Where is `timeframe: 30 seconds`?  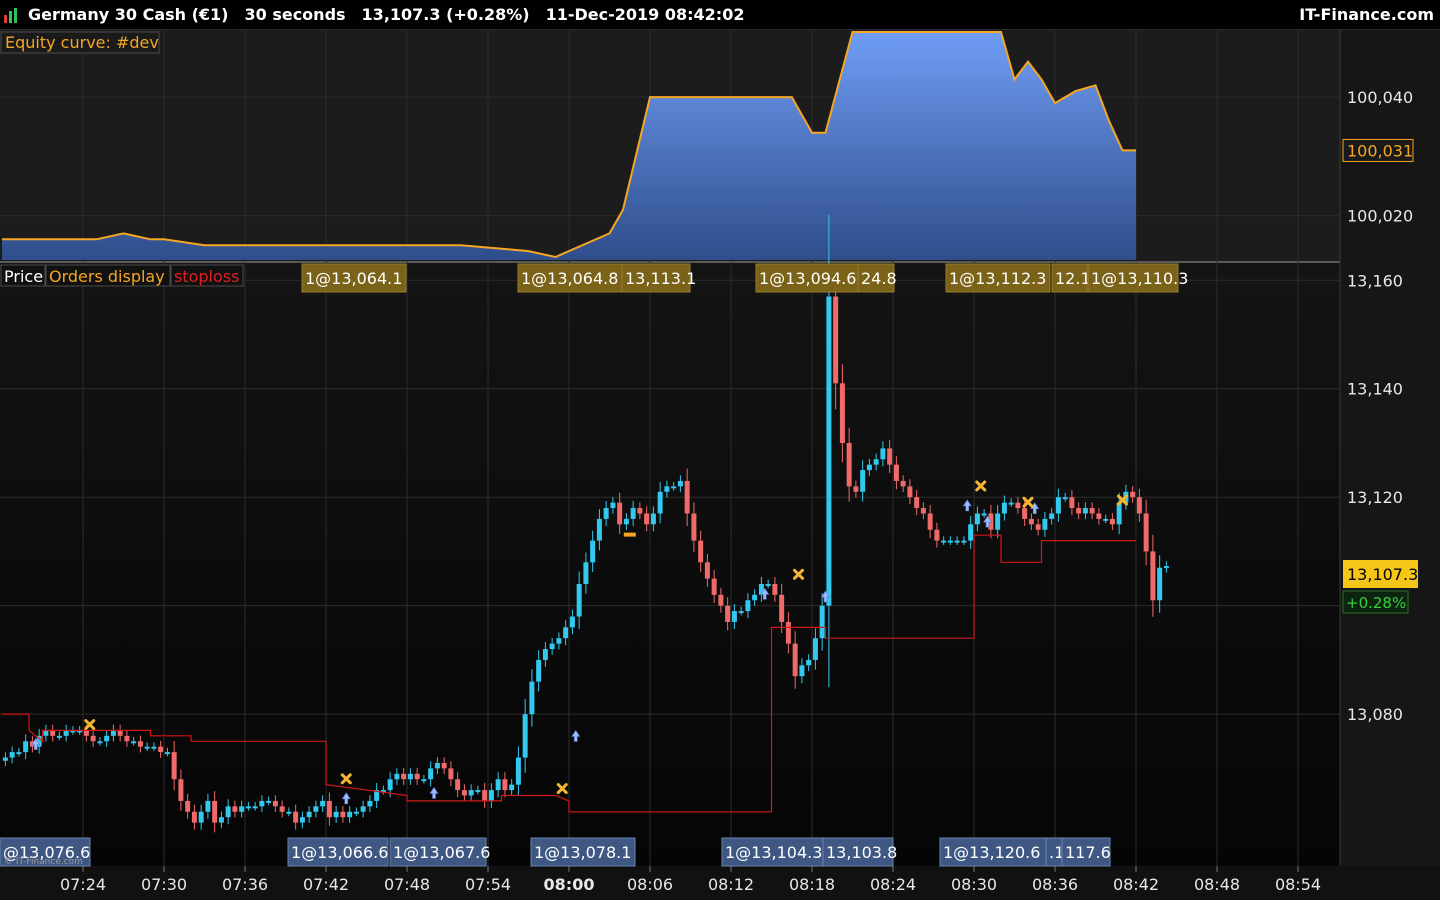
timeframe: 30 seconds is located at coordinates (295, 14).